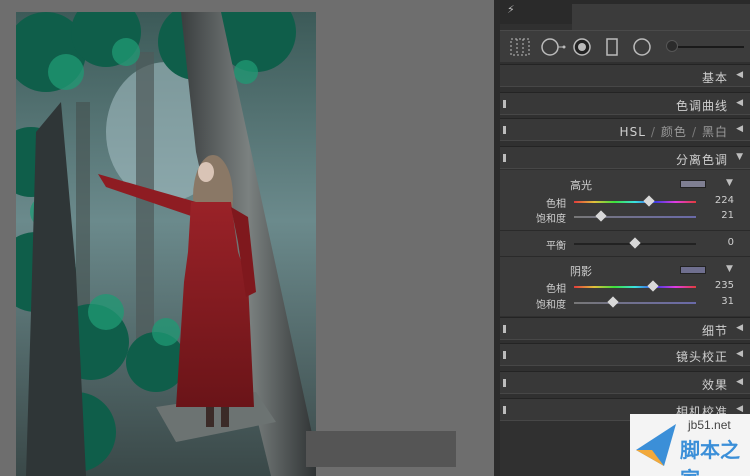  Describe the element at coordinates (556, 204) in the screenshot. I see `highlights-hue-label: 色相` at that location.